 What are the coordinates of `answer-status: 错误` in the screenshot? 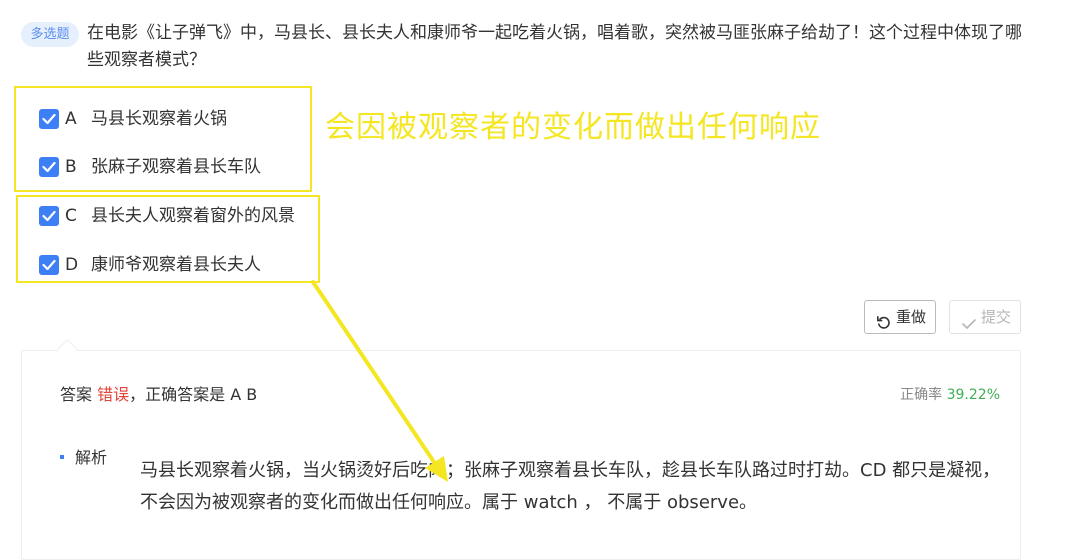 It's located at (113, 394).